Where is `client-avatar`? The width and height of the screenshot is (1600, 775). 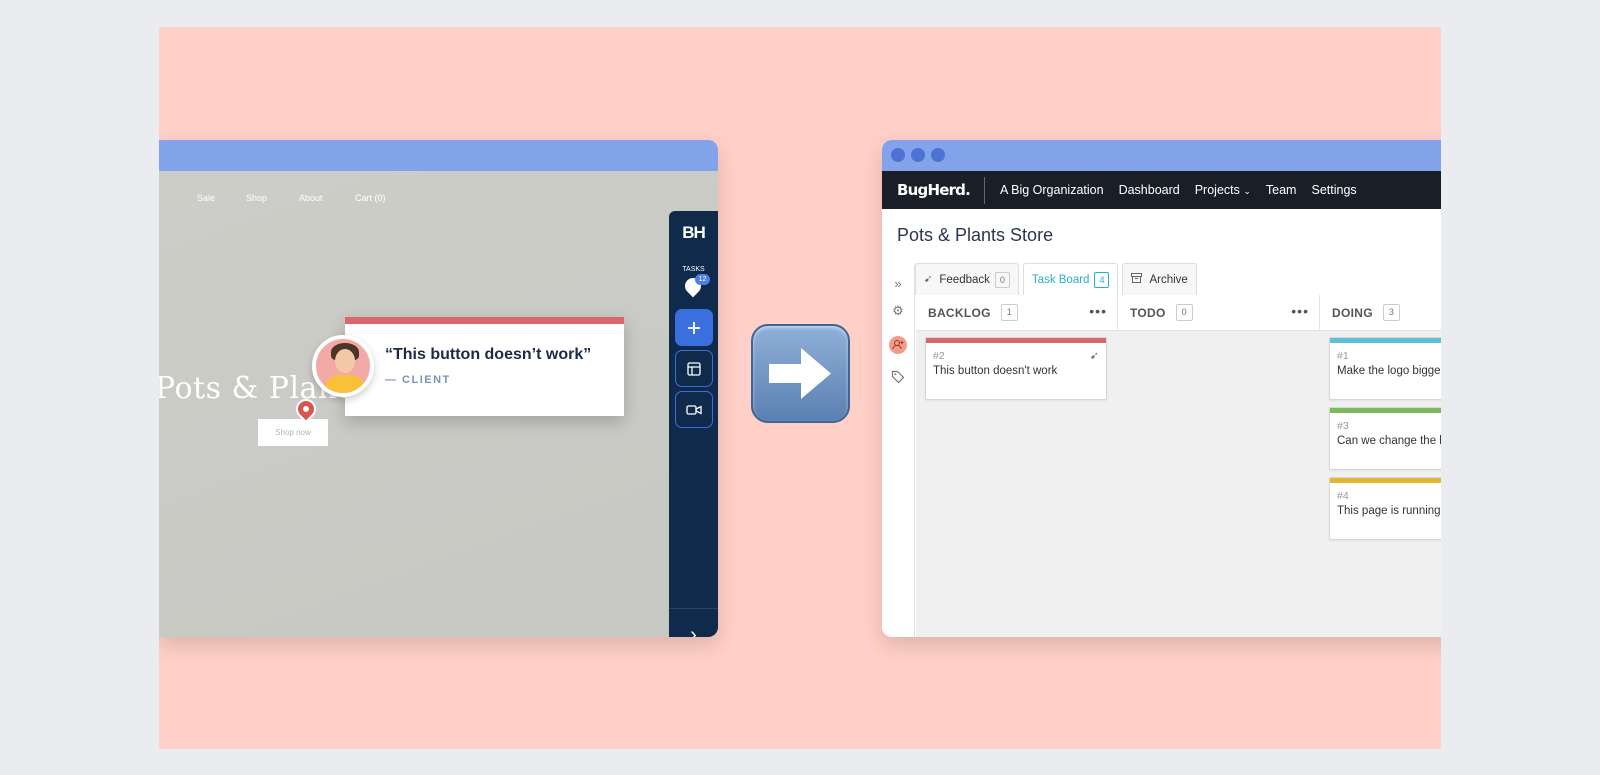
client-avatar is located at coordinates (343, 366).